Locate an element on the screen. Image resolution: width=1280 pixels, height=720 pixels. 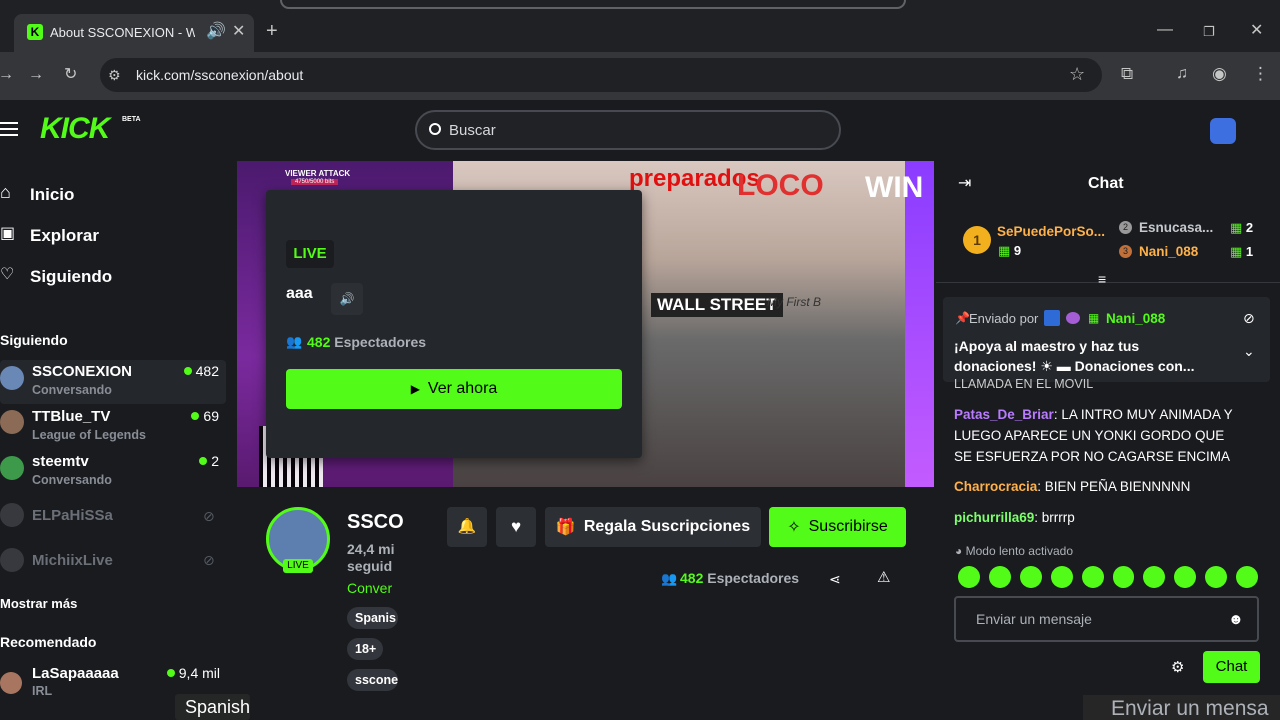
tab-title: About SSCONEXION - Watc is located at coordinates (122, 32).